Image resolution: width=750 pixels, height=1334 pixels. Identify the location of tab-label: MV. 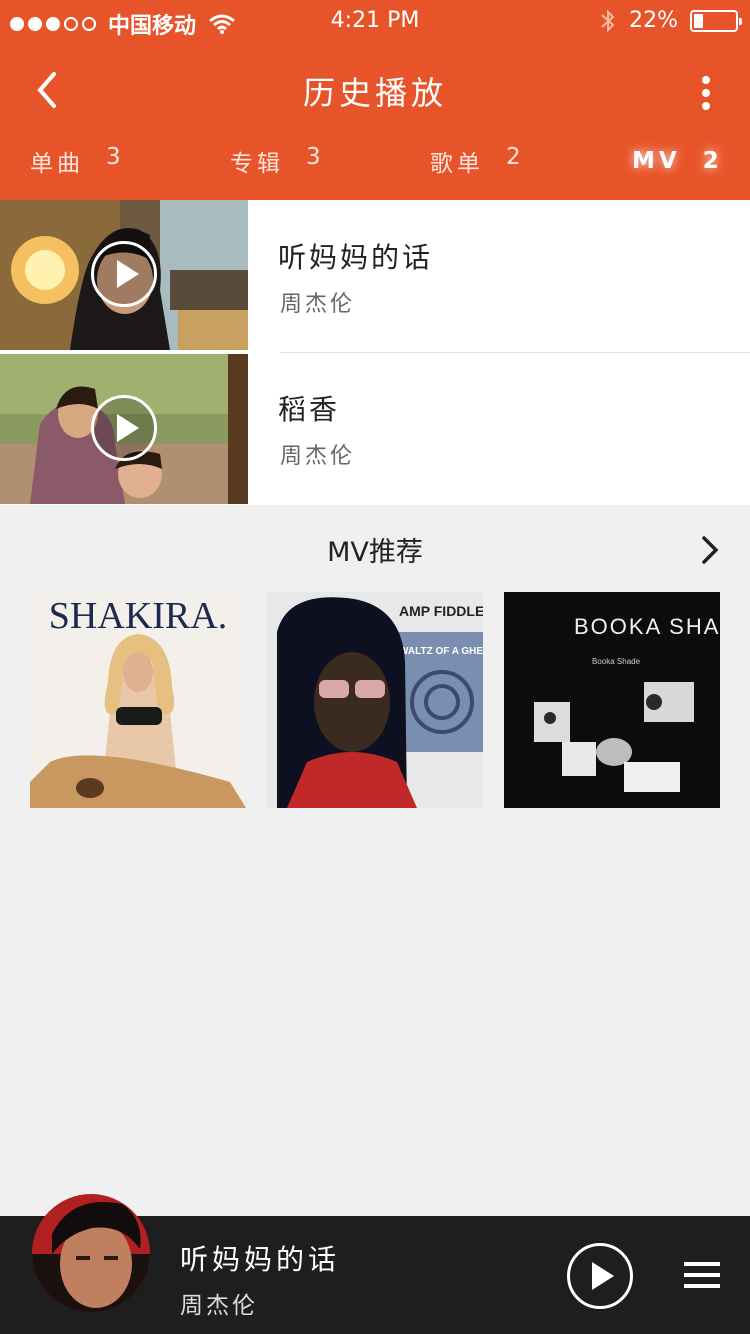
(656, 161).